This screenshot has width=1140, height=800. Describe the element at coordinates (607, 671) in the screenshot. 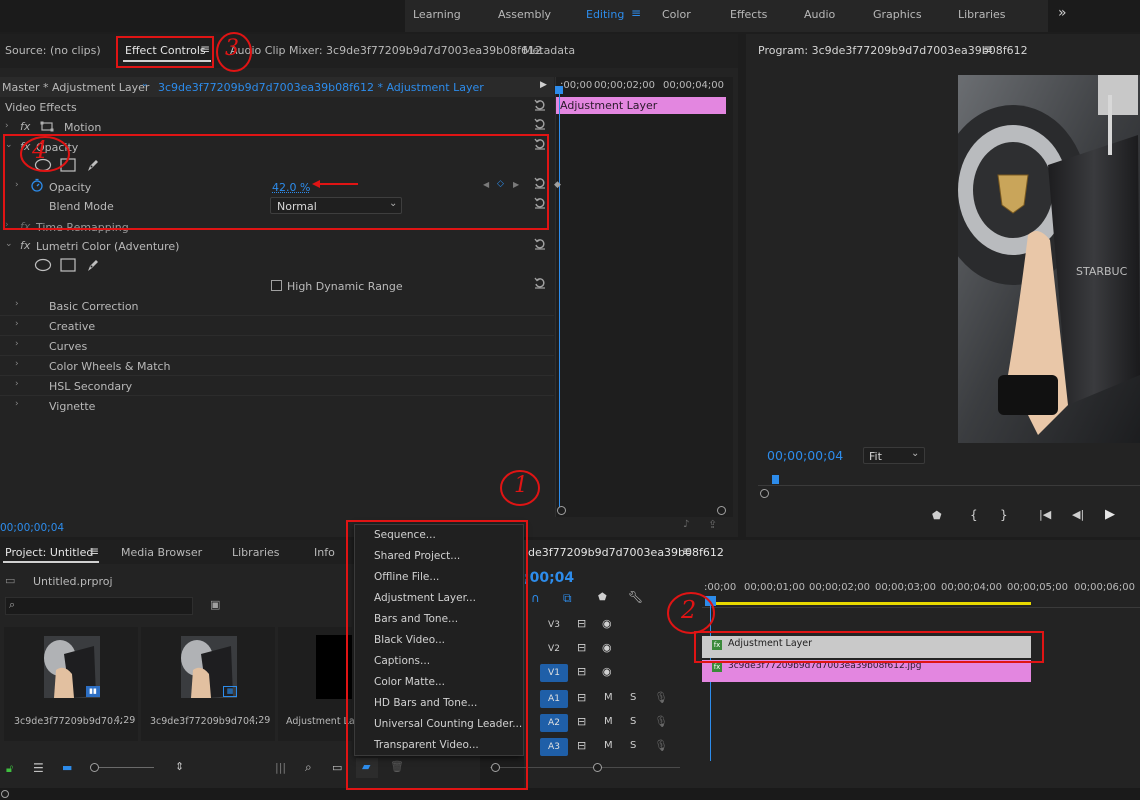

I see `track-v1-eye-icon: ◉` at that location.